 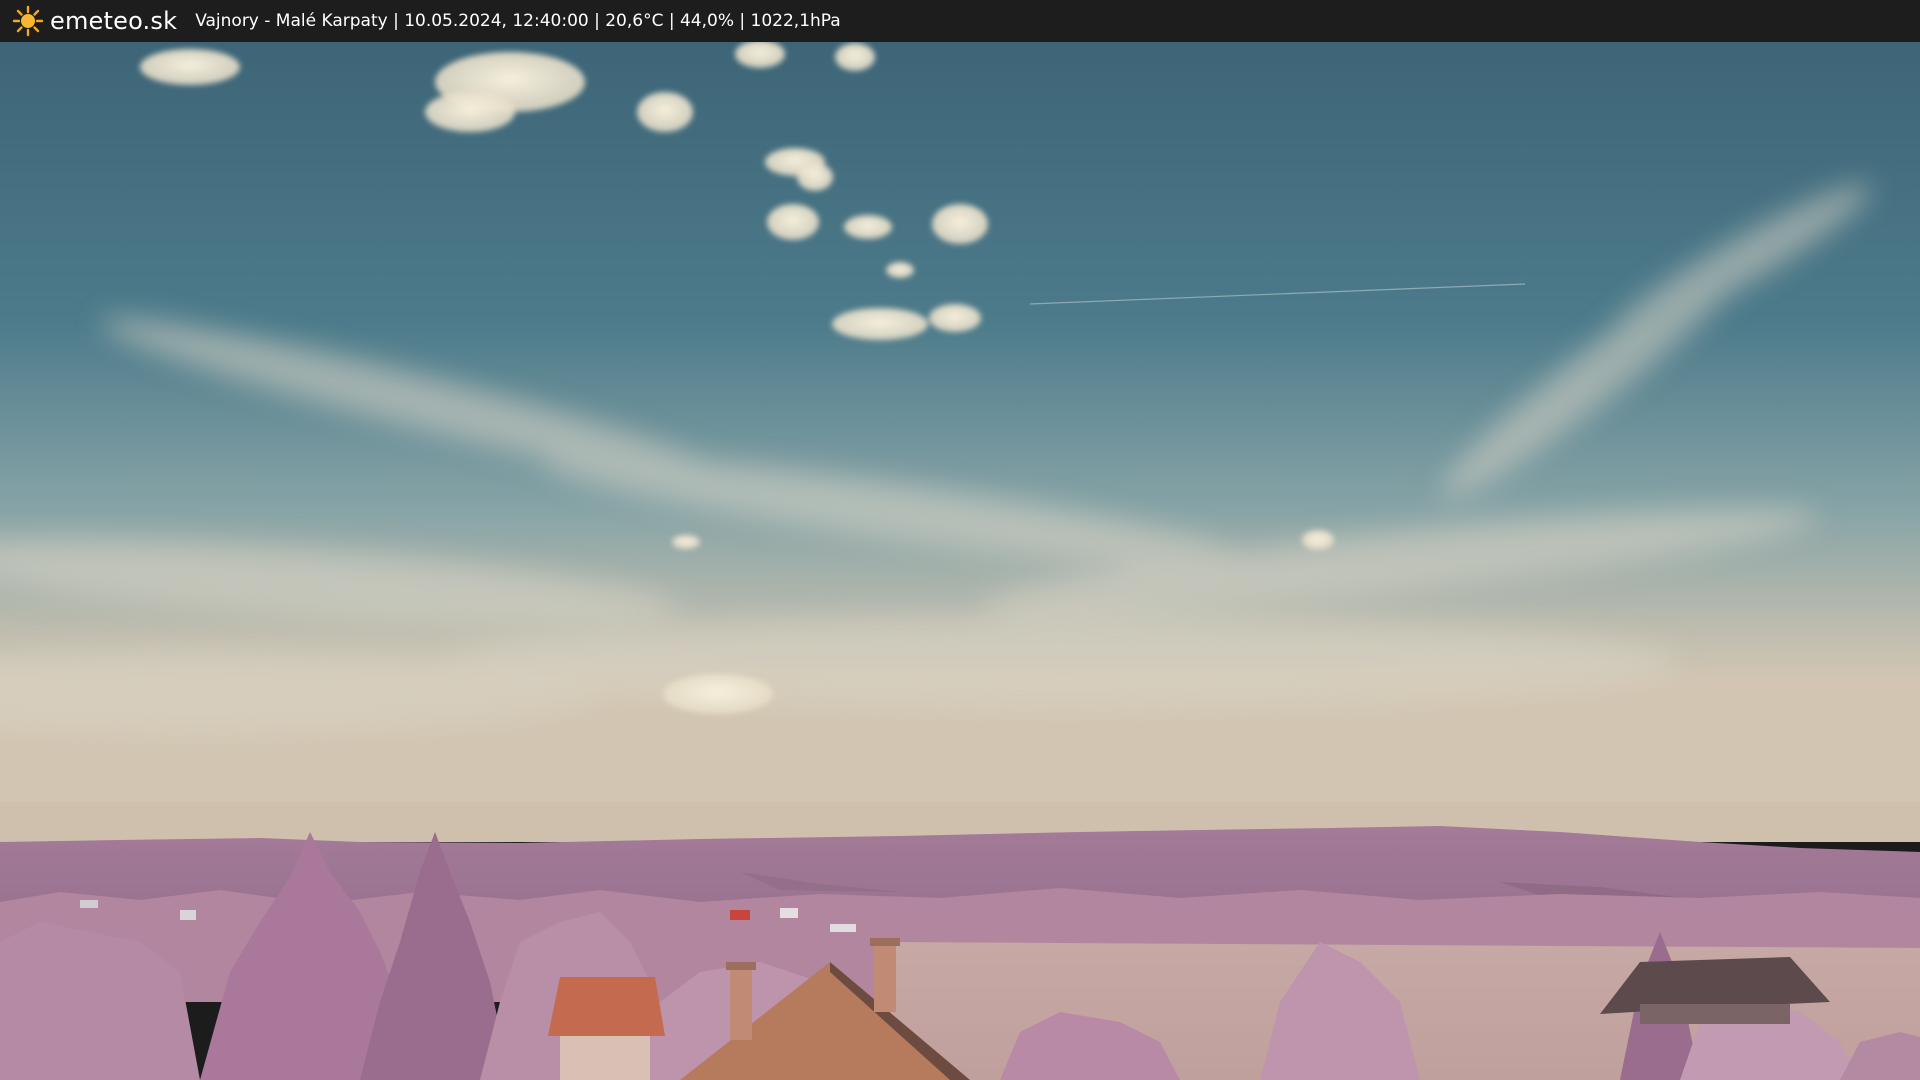 I want to click on house-left, so click(x=606, y=1028).